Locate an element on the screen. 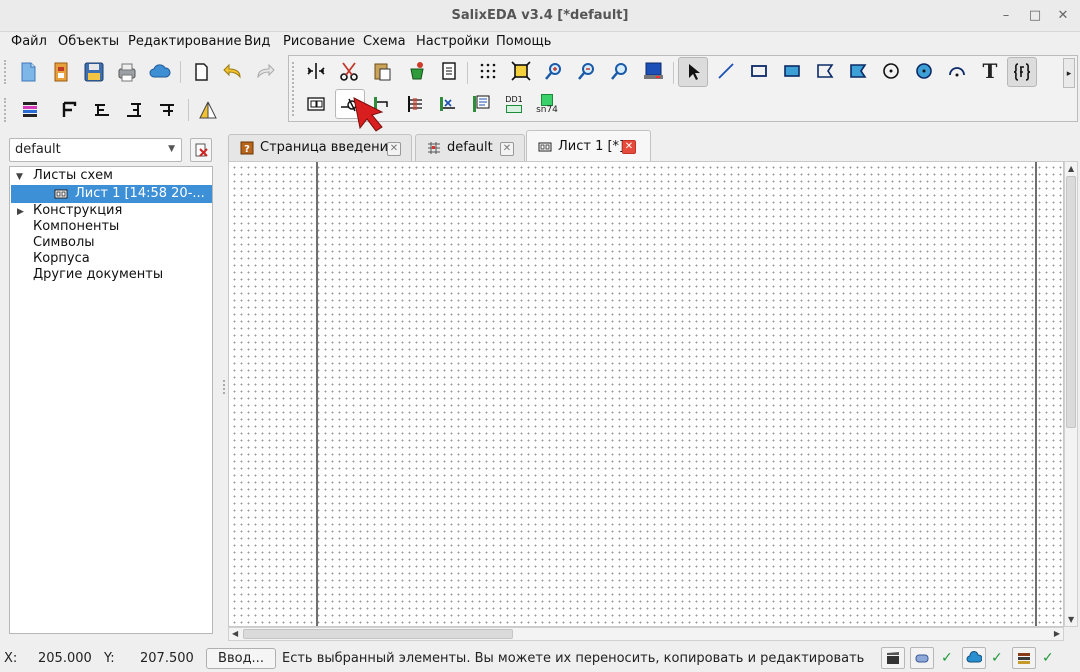 This screenshot has width=1080, height=672. open-file-button is located at coordinates (61, 72).